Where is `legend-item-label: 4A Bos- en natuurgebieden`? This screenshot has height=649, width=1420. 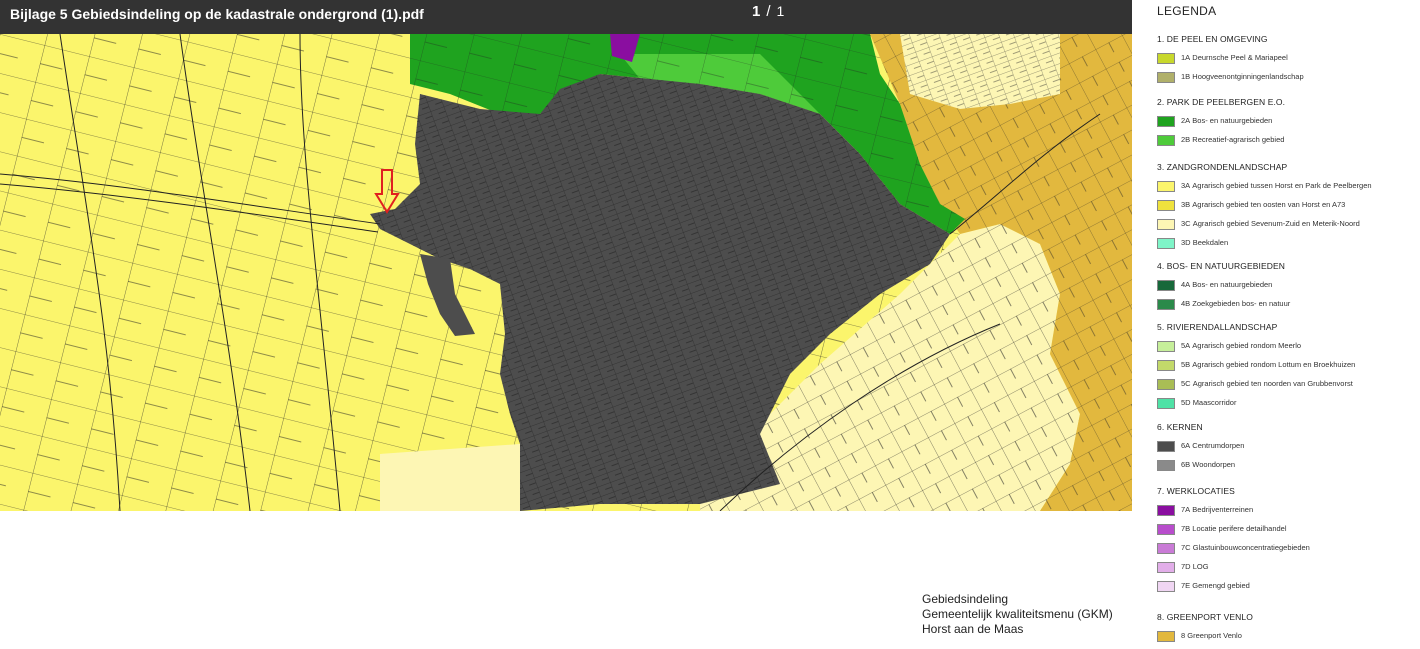 legend-item-label: 4A Bos- en natuurgebieden is located at coordinates (1226, 285).